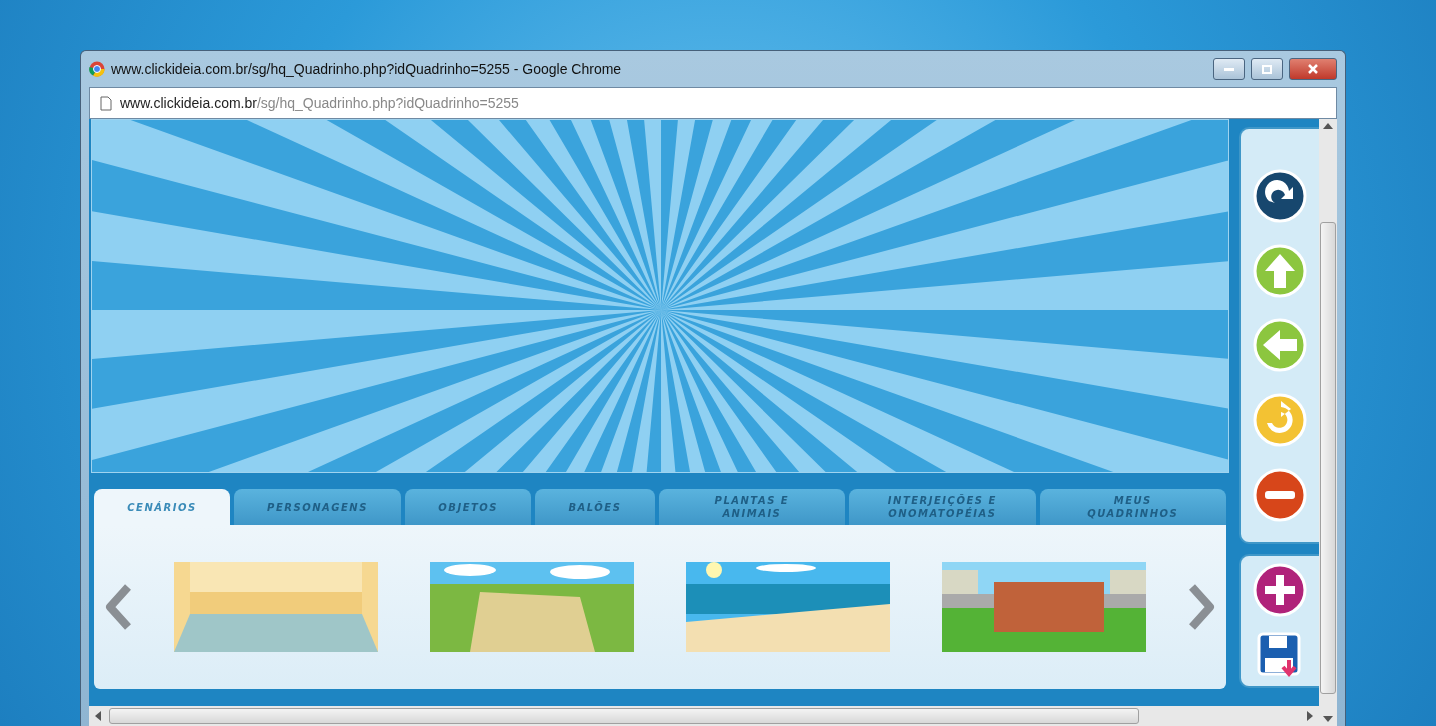  What do you see at coordinates (106, 103) in the screenshot?
I see `page-icon` at bounding box center [106, 103].